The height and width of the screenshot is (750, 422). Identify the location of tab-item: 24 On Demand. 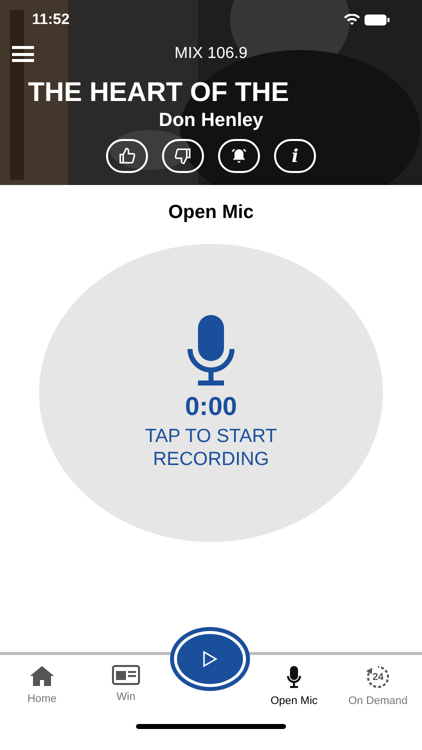
(378, 682).